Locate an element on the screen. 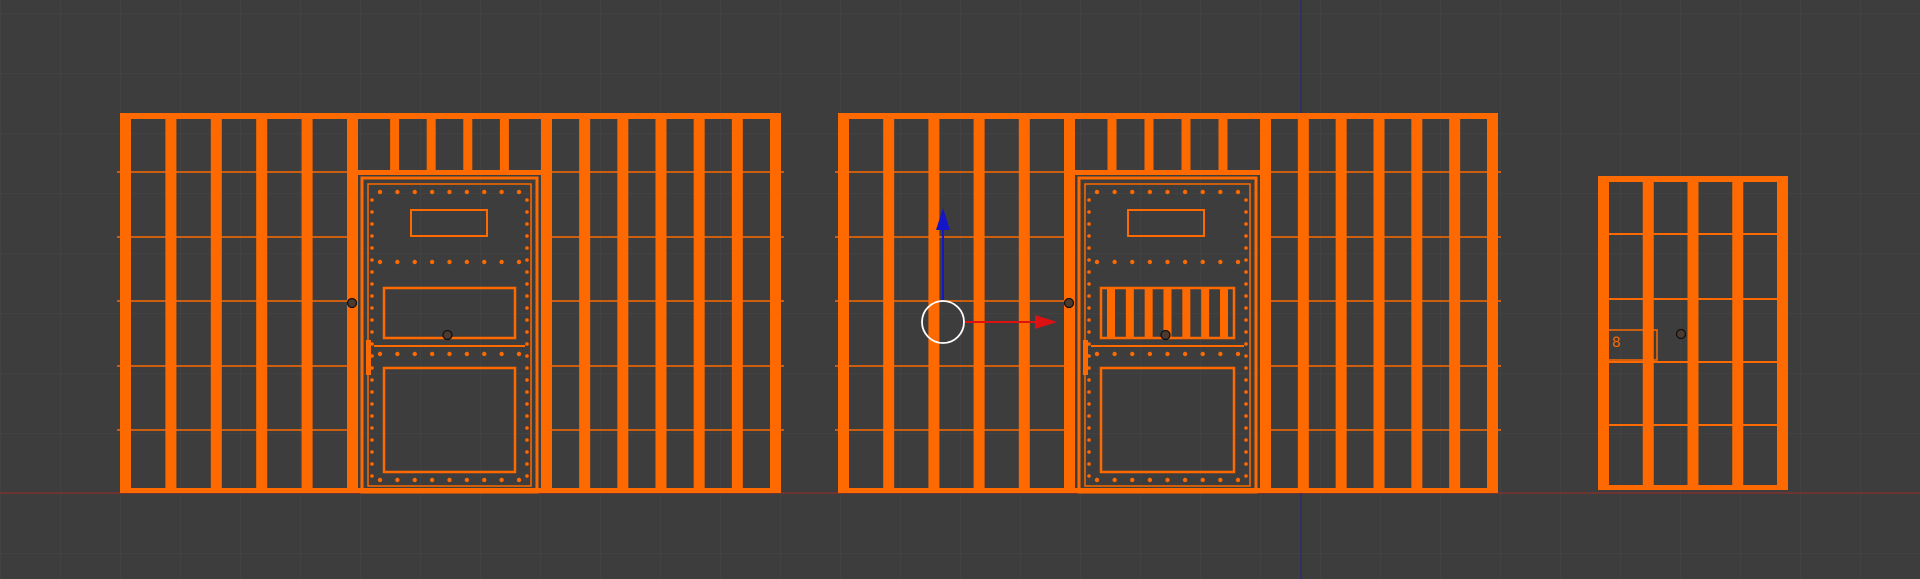 The image size is (1920, 579). hinge-origin is located at coordinates (352, 303).